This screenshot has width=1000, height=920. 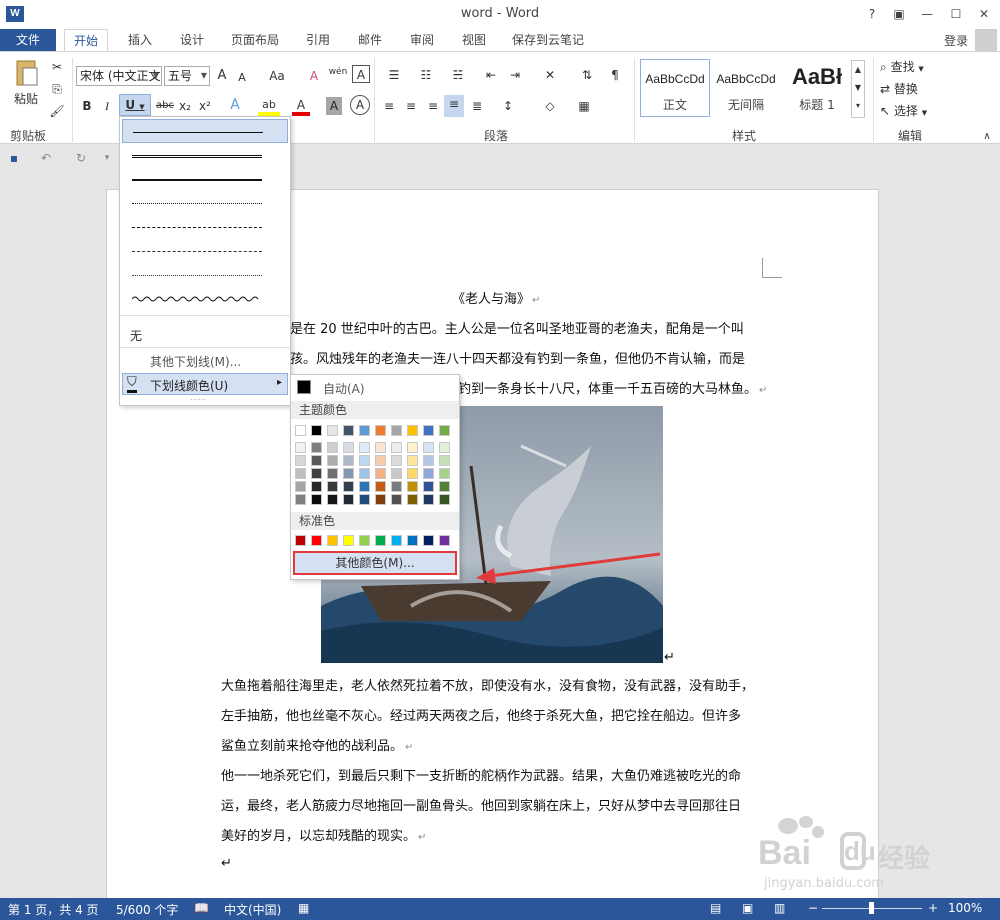 What do you see at coordinates (474, 40) in the screenshot?
I see `tab-view: 视图` at bounding box center [474, 40].